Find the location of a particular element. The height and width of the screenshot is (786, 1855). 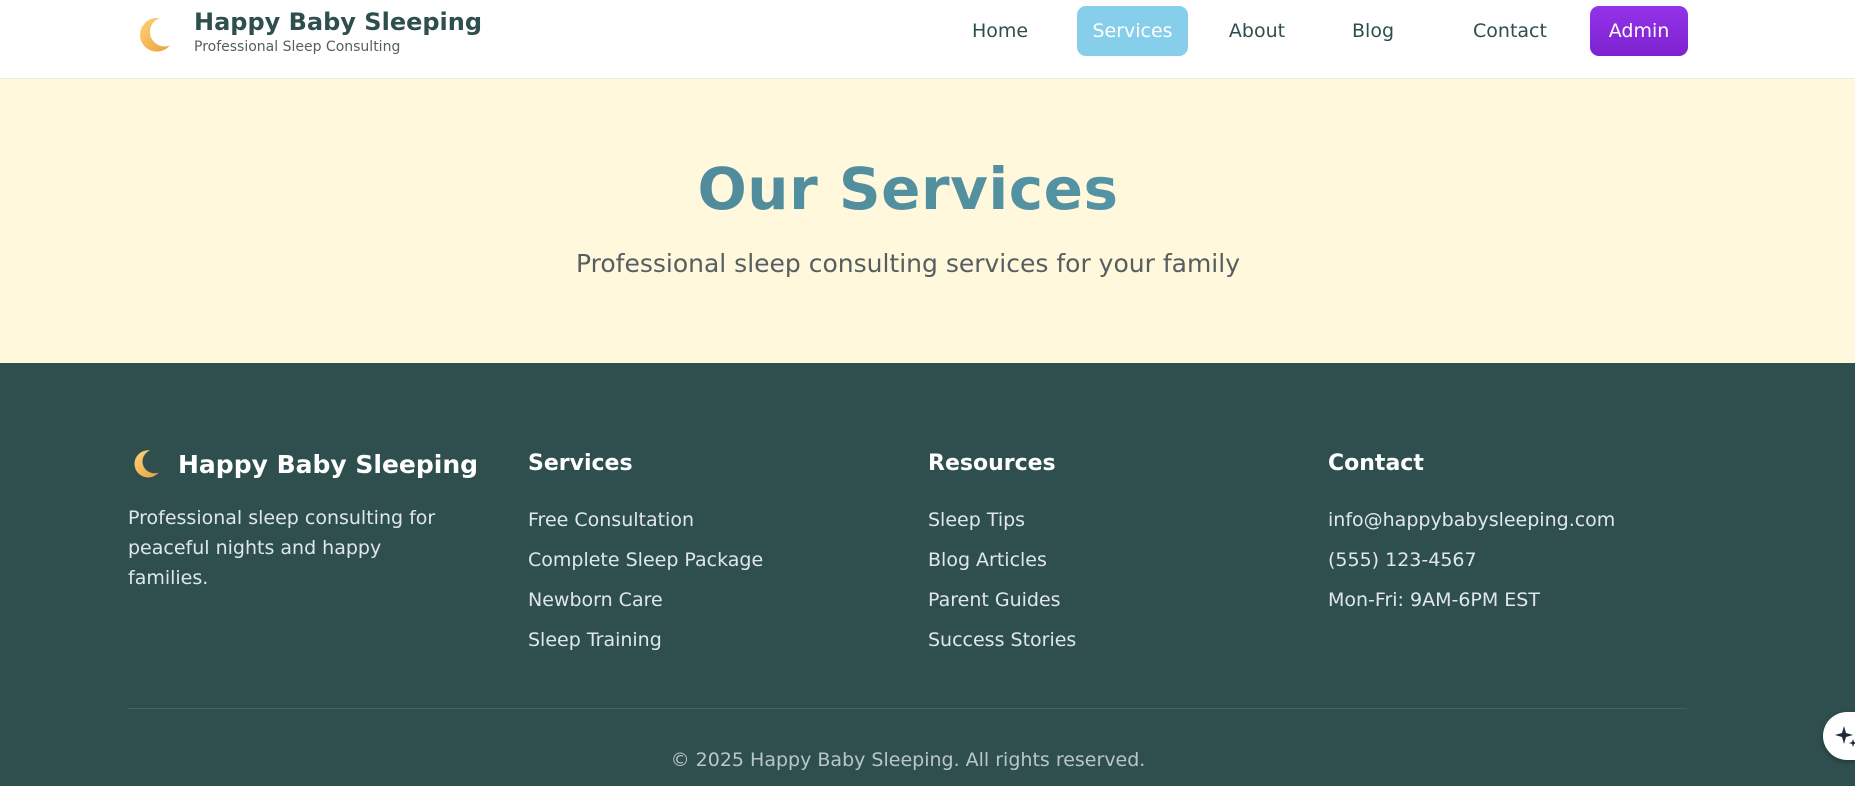

footer-link-success-stories: Success Stories is located at coordinates (1002, 640).